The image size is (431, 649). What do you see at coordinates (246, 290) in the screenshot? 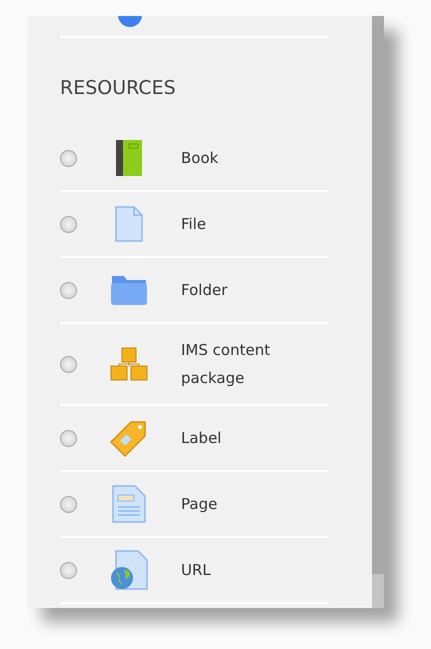
I see `option-label: Folder` at bounding box center [246, 290].